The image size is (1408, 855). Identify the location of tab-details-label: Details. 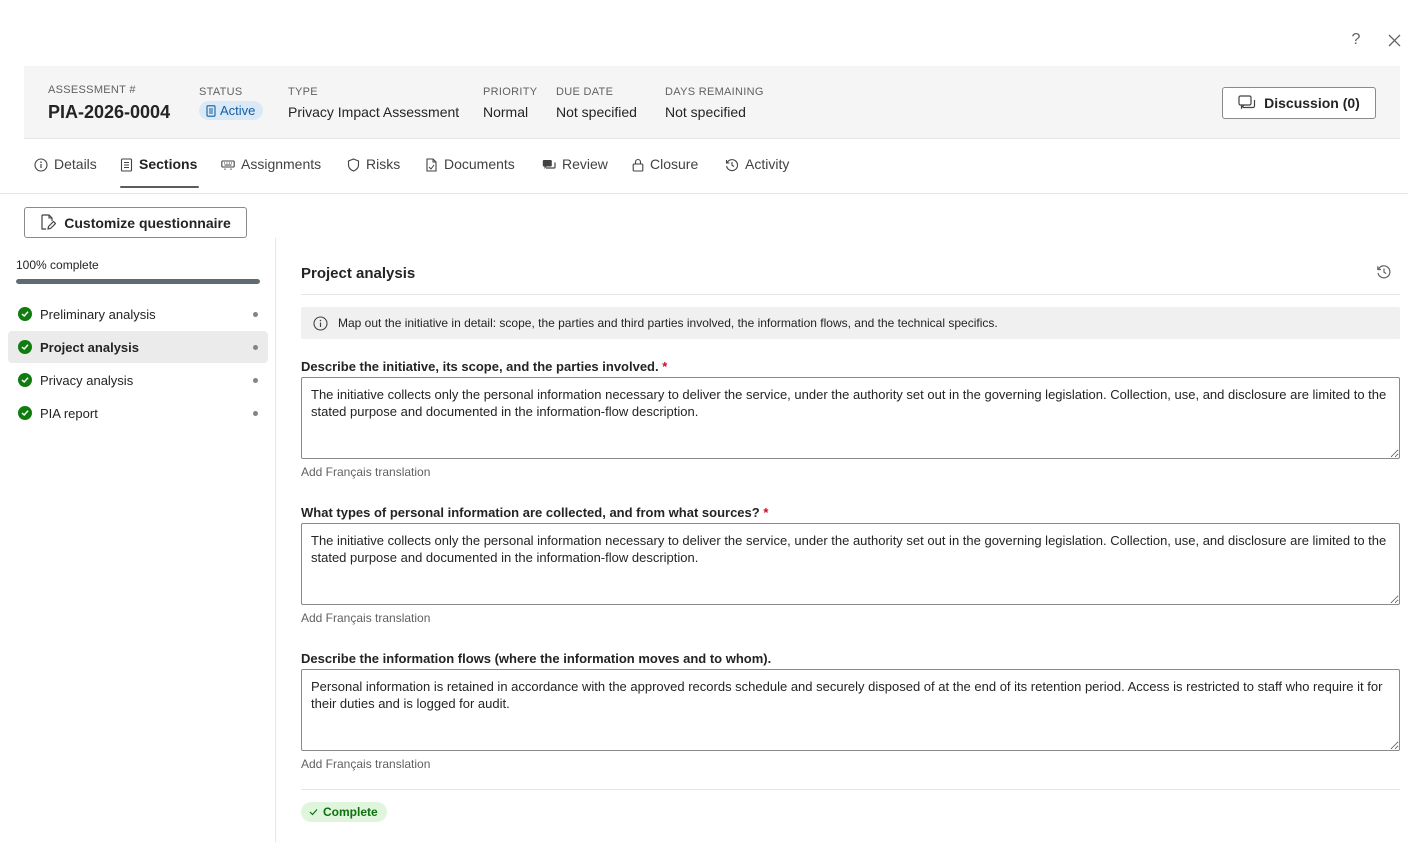
(75, 164).